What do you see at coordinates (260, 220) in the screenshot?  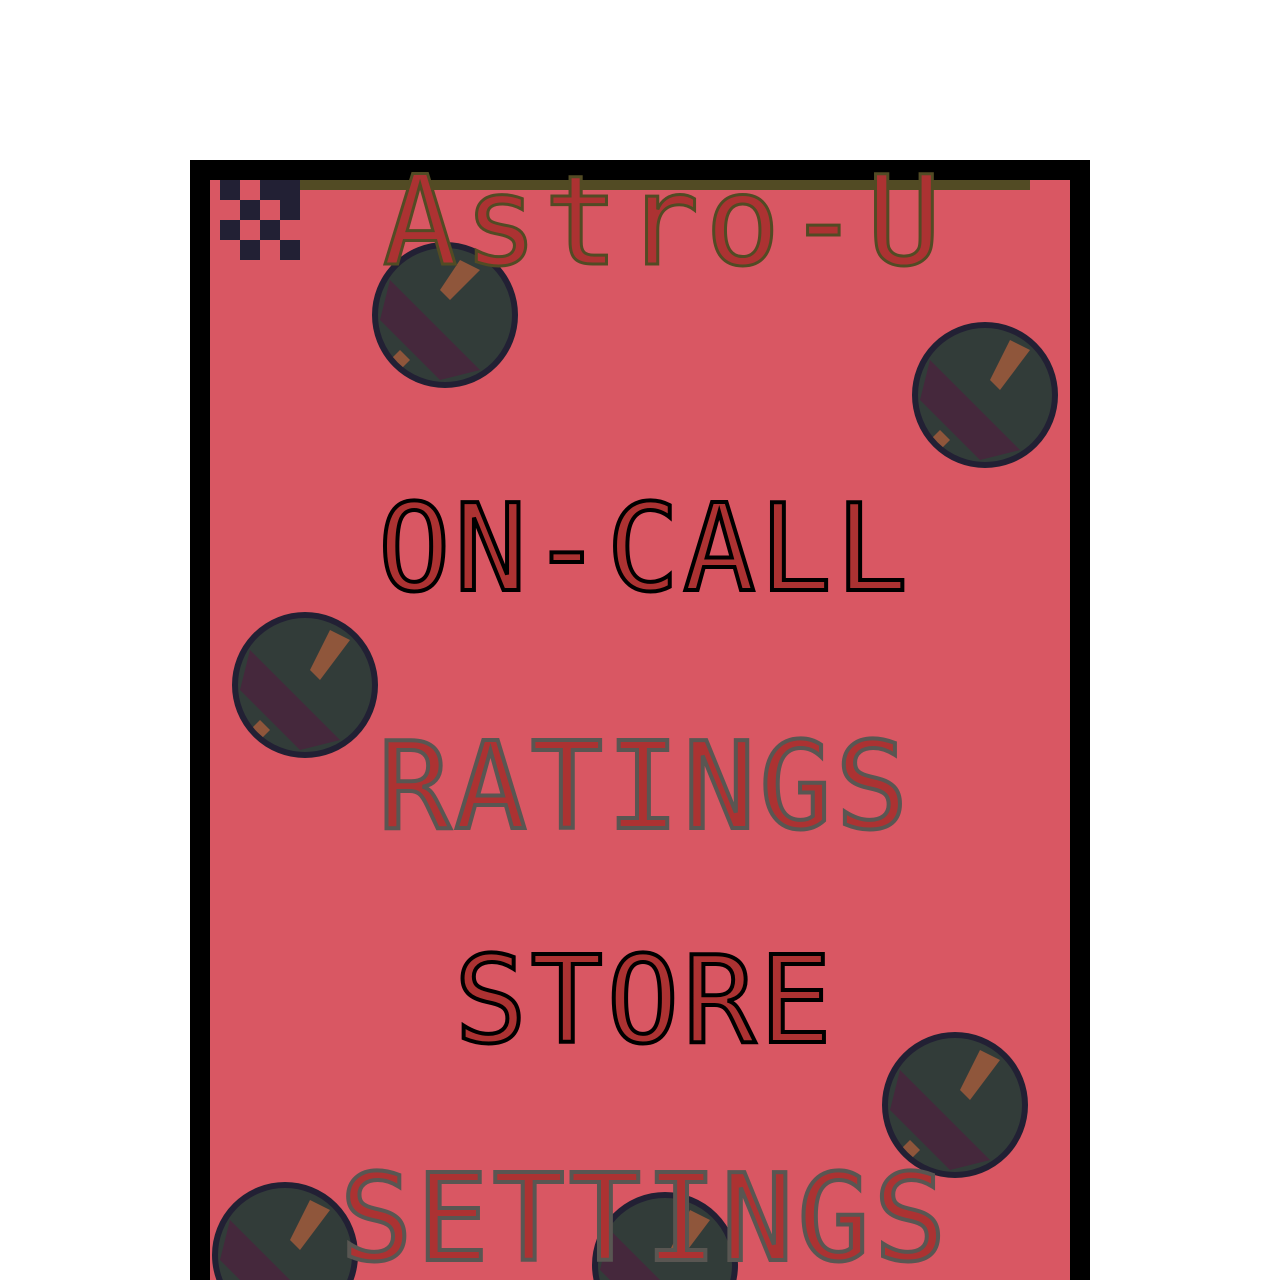 I see `checker-emblem-icon` at bounding box center [260, 220].